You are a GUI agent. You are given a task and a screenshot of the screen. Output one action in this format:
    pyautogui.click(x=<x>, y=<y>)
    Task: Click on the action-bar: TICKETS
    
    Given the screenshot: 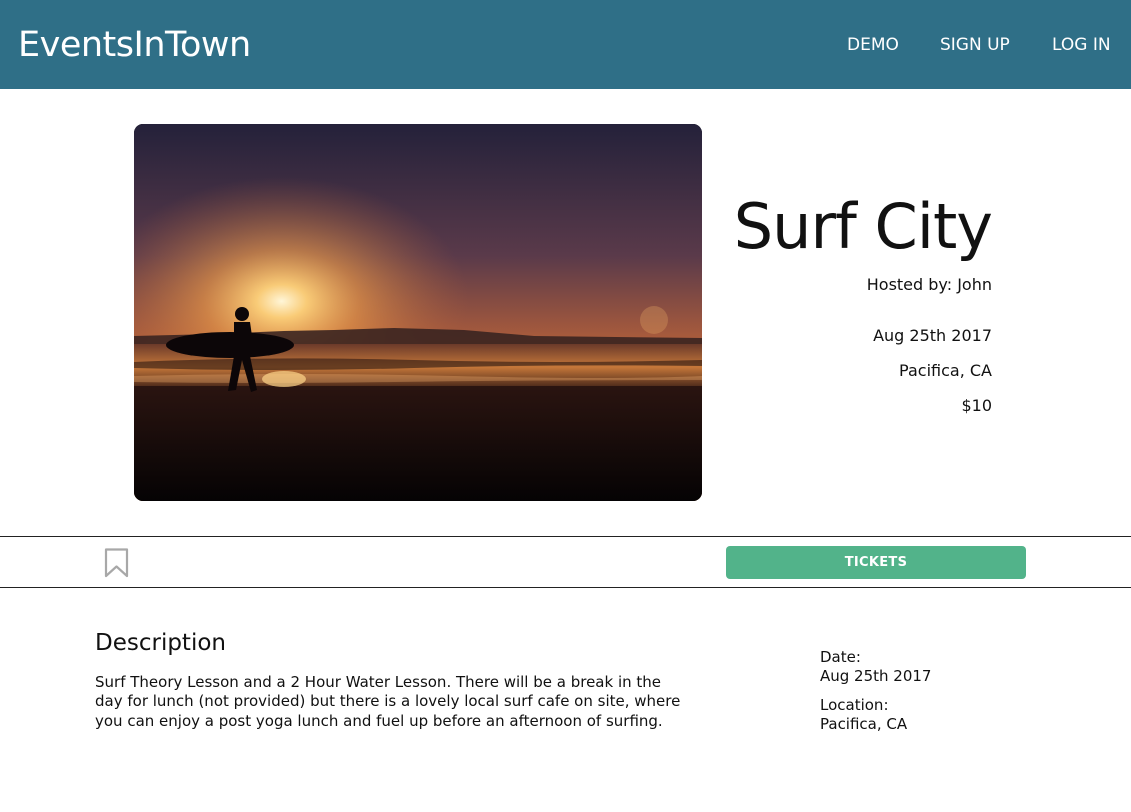 What is the action you would take?
    pyautogui.click(x=565, y=562)
    